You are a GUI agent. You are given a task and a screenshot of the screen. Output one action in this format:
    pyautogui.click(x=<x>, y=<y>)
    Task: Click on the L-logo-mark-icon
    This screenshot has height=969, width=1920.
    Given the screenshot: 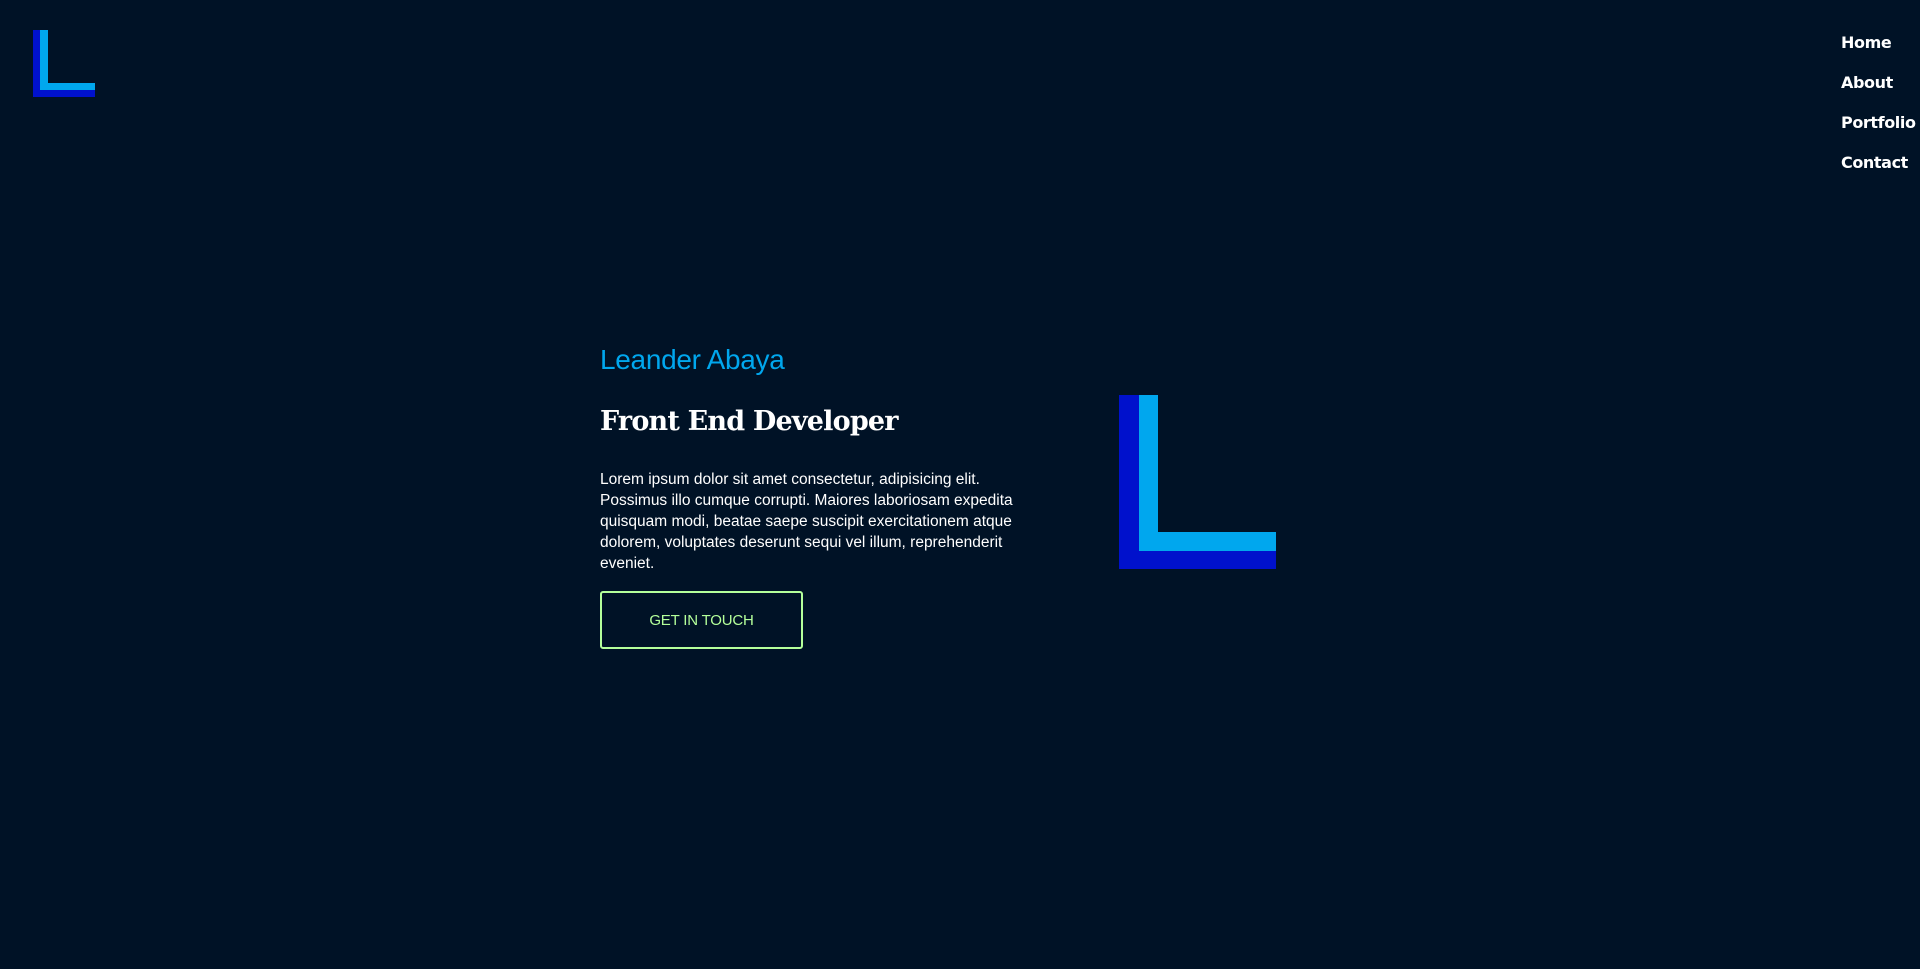 What is the action you would take?
    pyautogui.click(x=1197, y=482)
    